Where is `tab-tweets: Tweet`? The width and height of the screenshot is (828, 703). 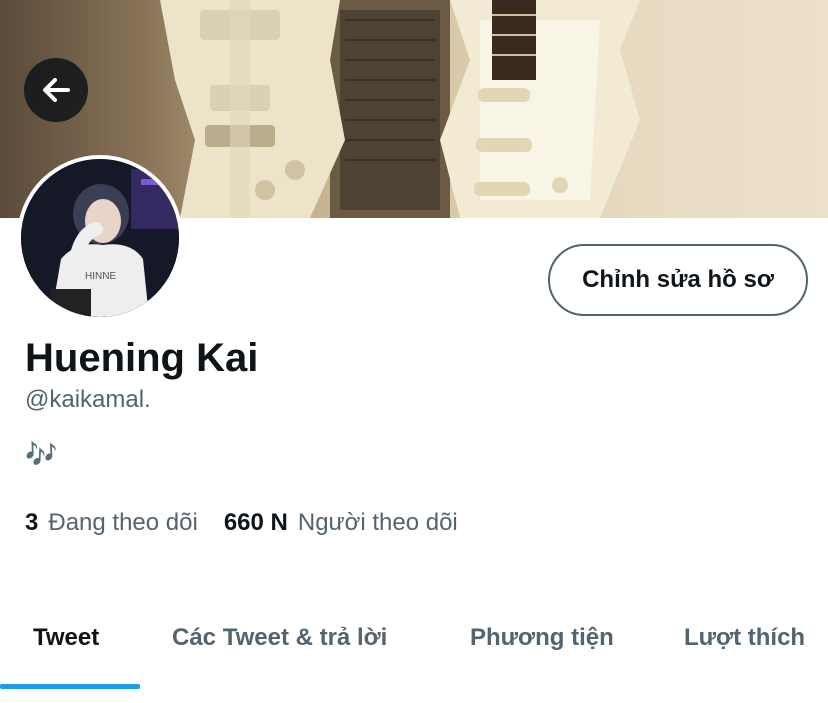 tab-tweets: Tweet is located at coordinates (66, 638).